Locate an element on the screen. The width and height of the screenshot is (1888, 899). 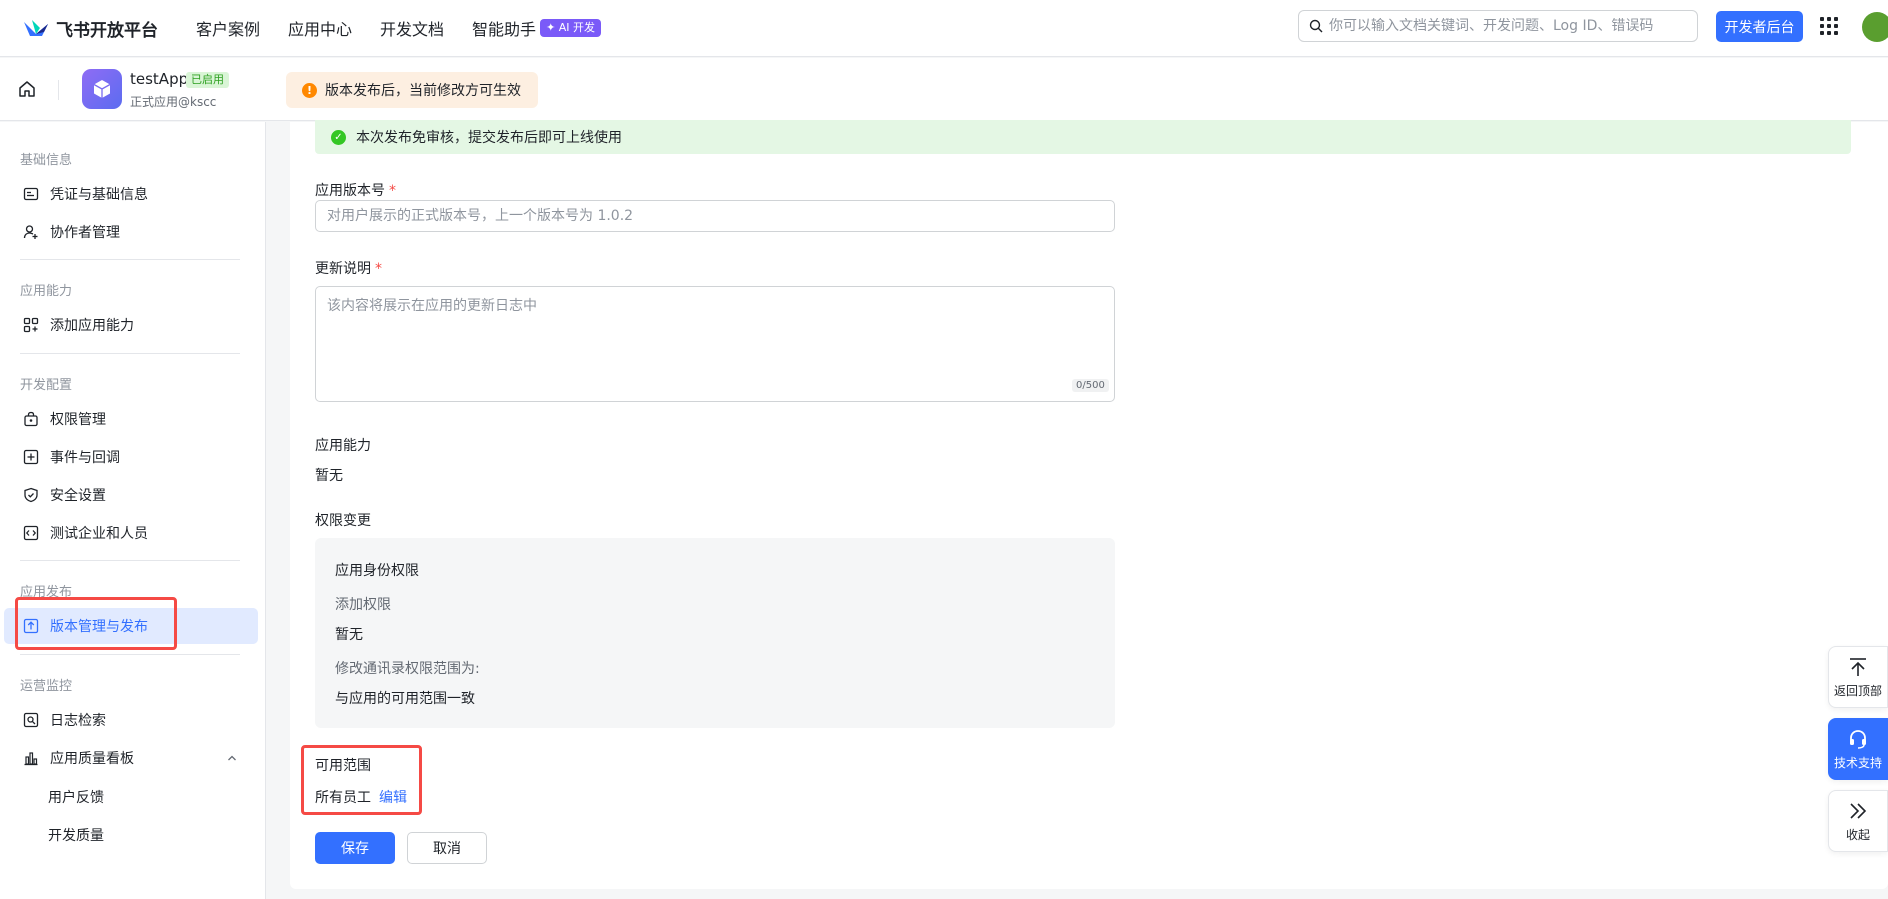
sidebar-item-label: 日志检索 is located at coordinates (78, 721).